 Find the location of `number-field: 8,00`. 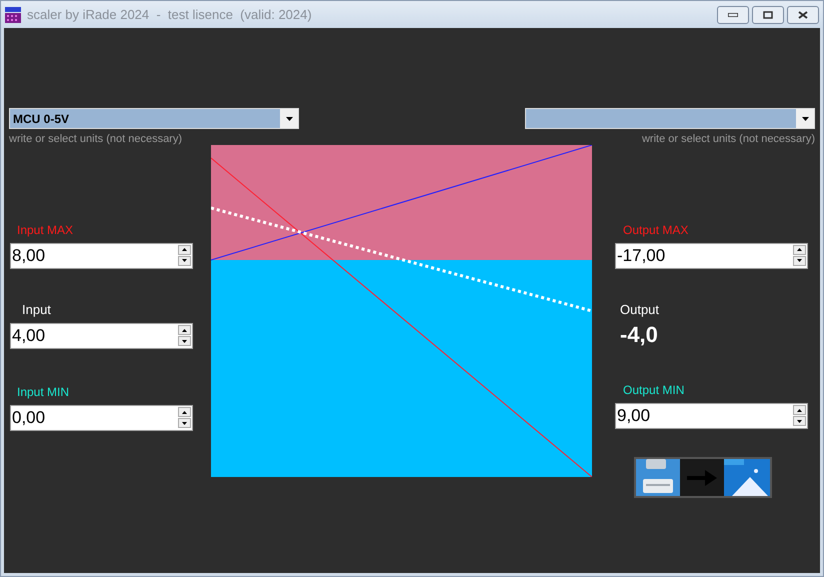

number-field: 8,00 is located at coordinates (101, 255).